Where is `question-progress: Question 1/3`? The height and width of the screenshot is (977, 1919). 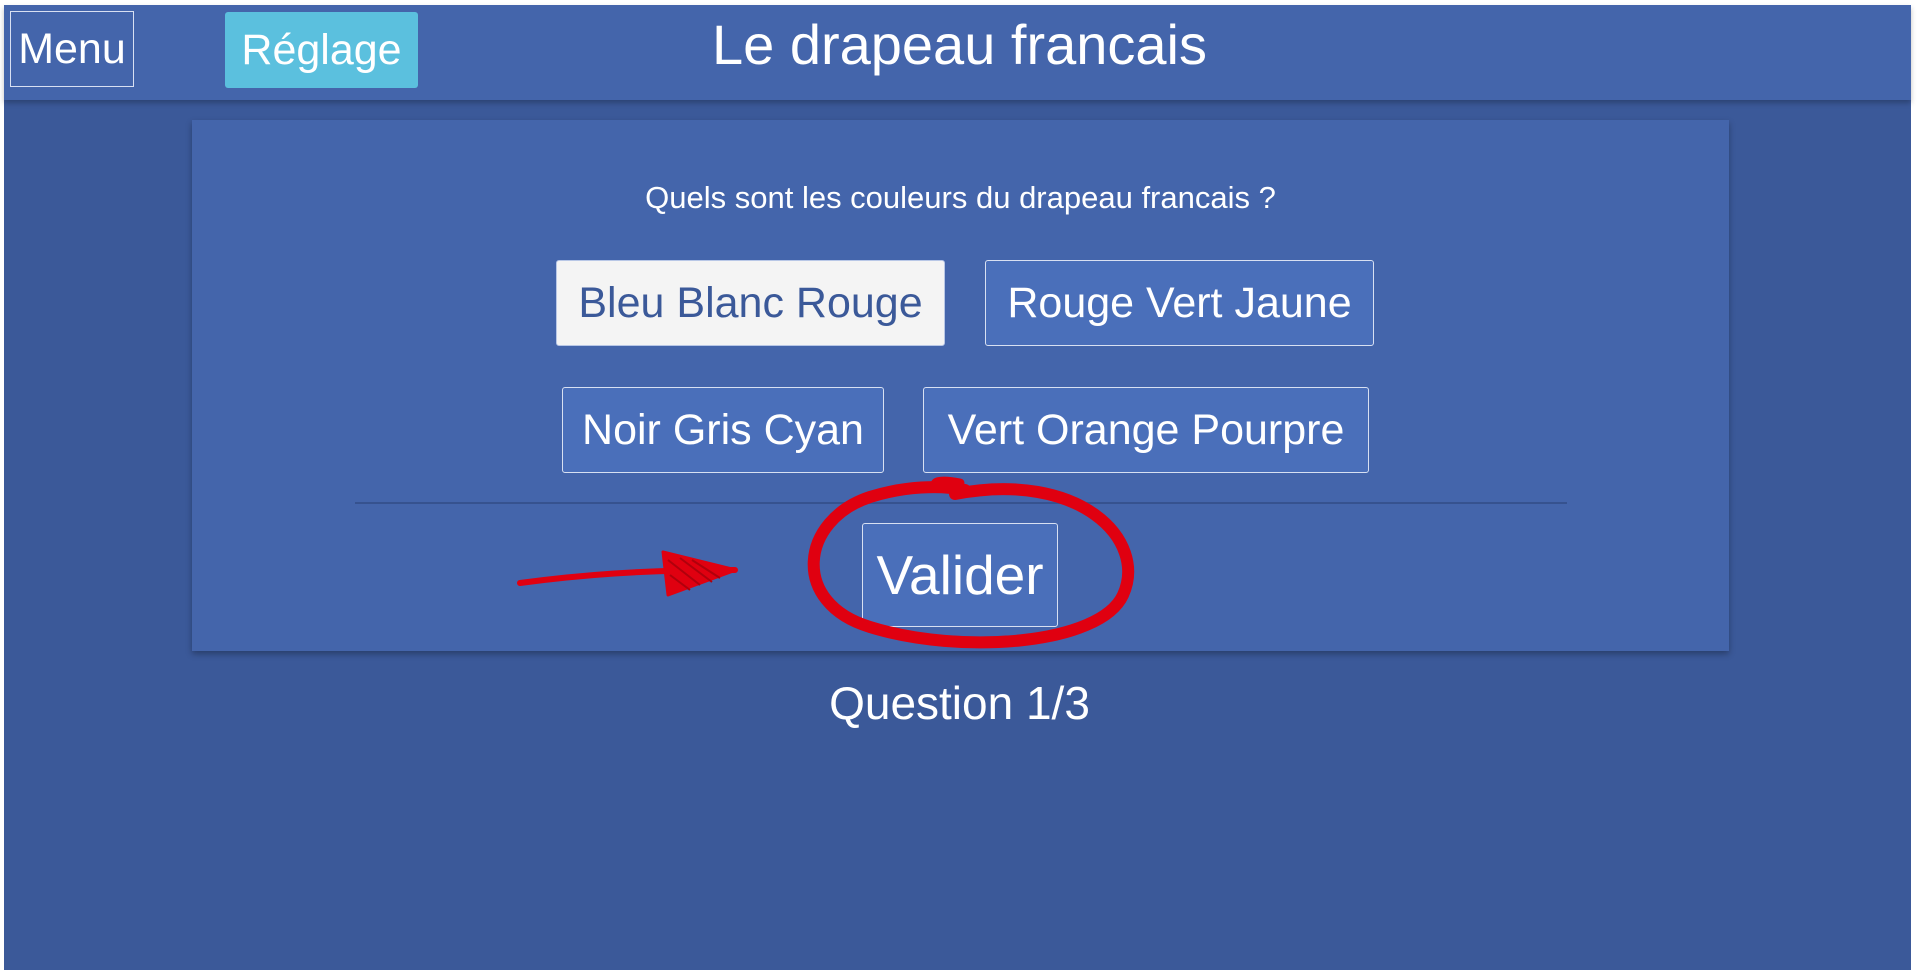
question-progress: Question 1/3 is located at coordinates (959, 703).